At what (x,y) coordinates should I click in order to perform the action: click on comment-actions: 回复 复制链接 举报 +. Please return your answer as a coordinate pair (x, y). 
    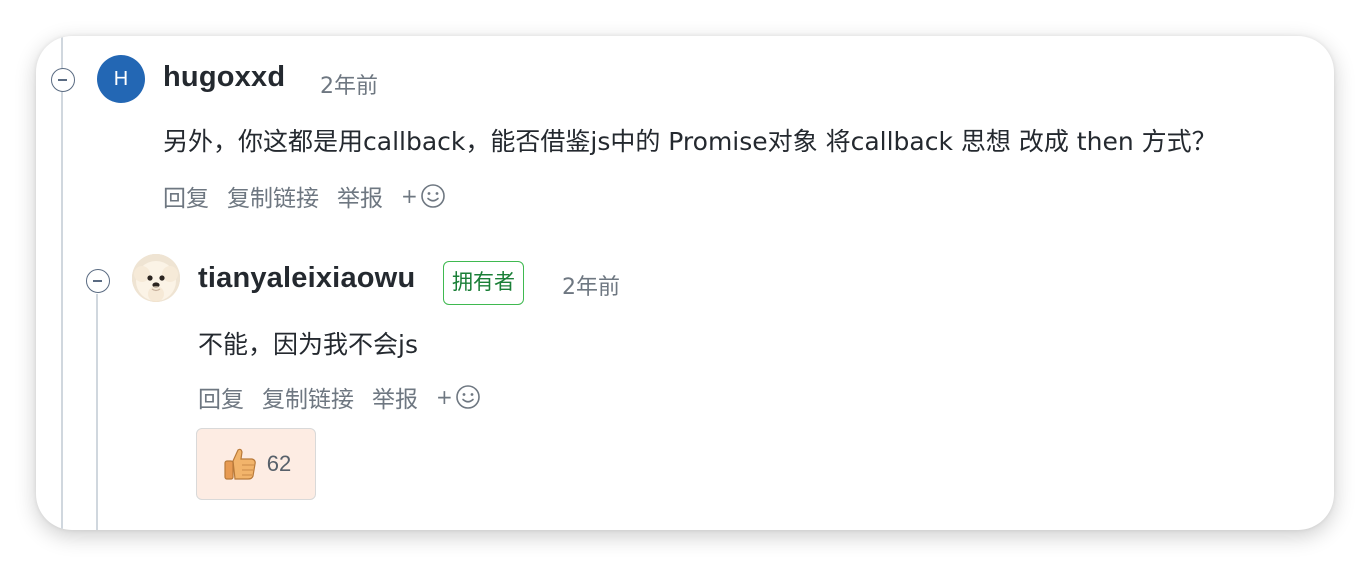
    Looking at the image, I should click on (304, 196).